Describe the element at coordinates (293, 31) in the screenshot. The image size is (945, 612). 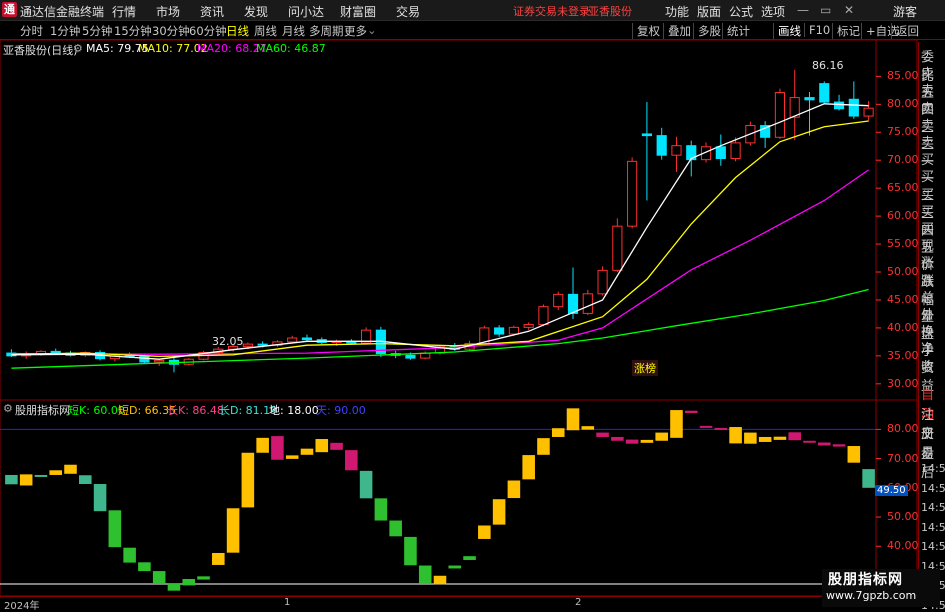
I see `period-monthly: 月线` at that location.